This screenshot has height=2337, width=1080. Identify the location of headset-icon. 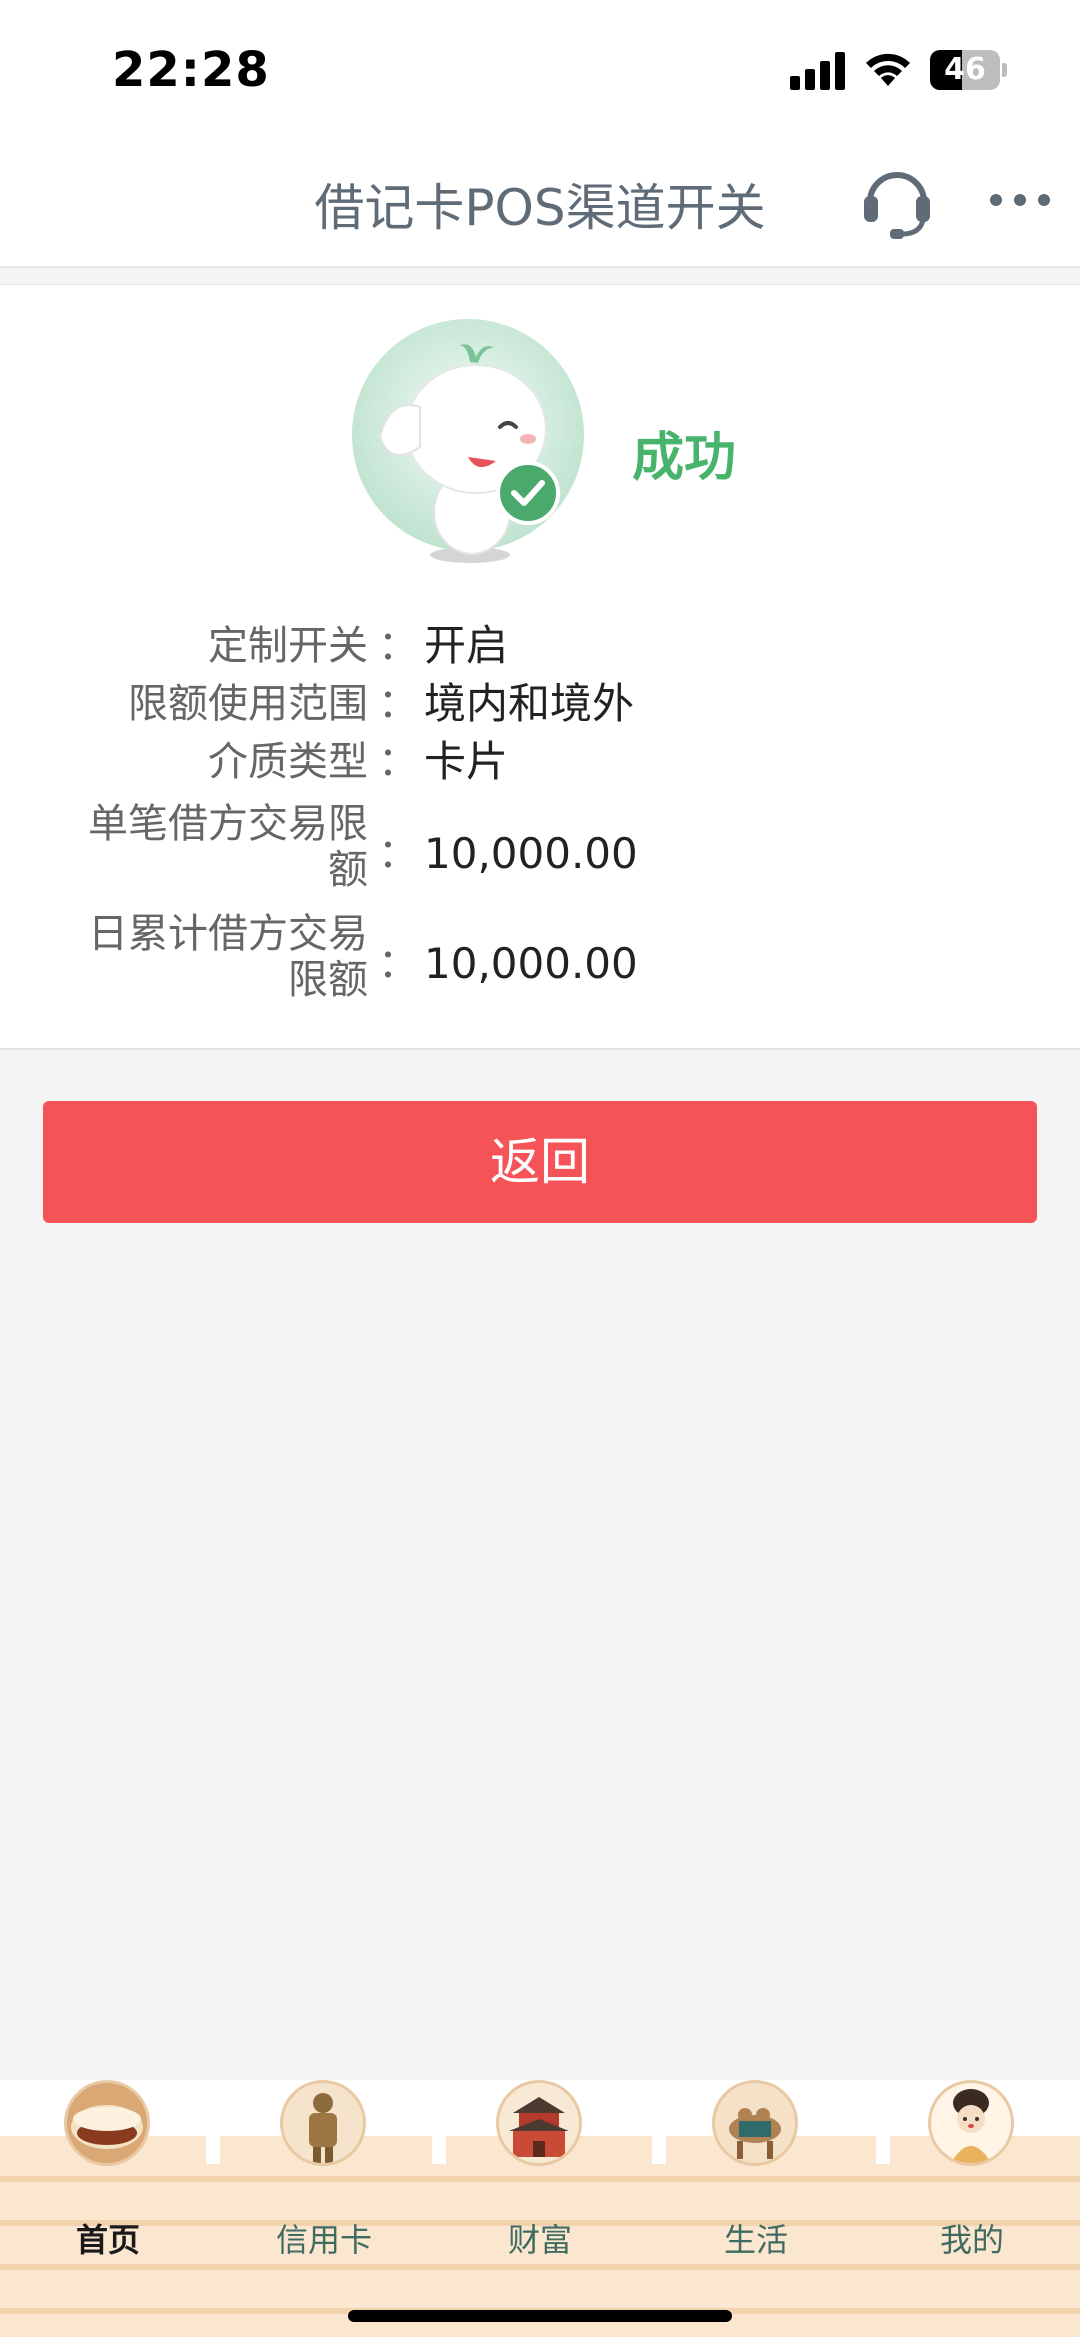
(897, 201).